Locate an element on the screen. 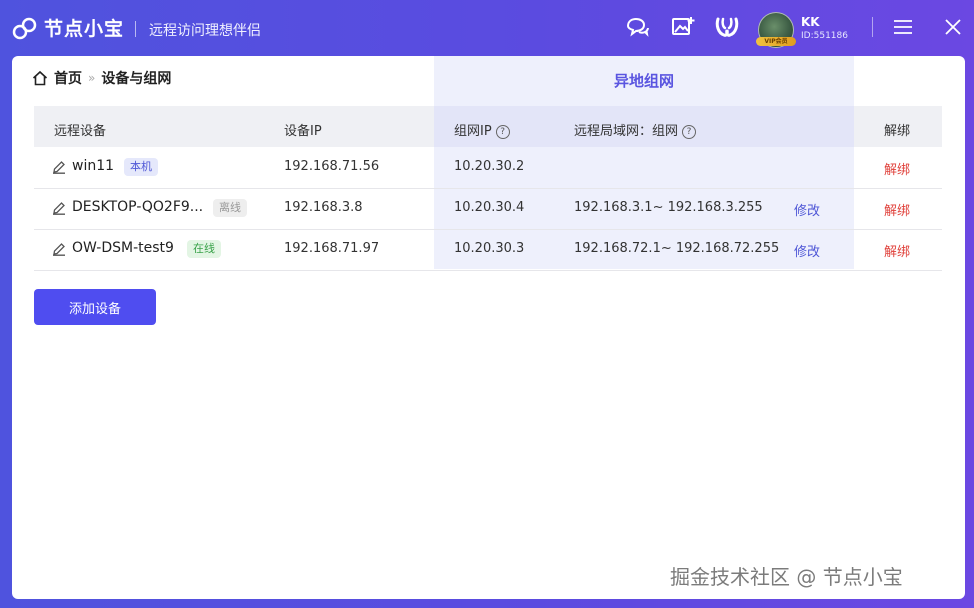 Image resolution: width=974 pixels, height=608 pixels. title-bar: 节点小宝 远程访问理想伴侣 VIP会员 KK ID:551186 is located at coordinates (487, 28).